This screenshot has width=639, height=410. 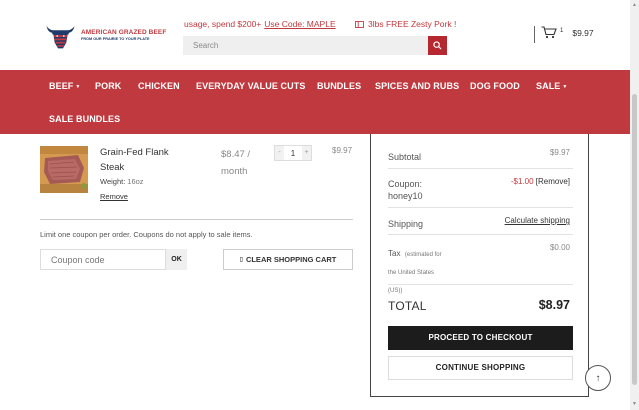 I want to click on scroll-down-icon: ▼, so click(x=634, y=404).